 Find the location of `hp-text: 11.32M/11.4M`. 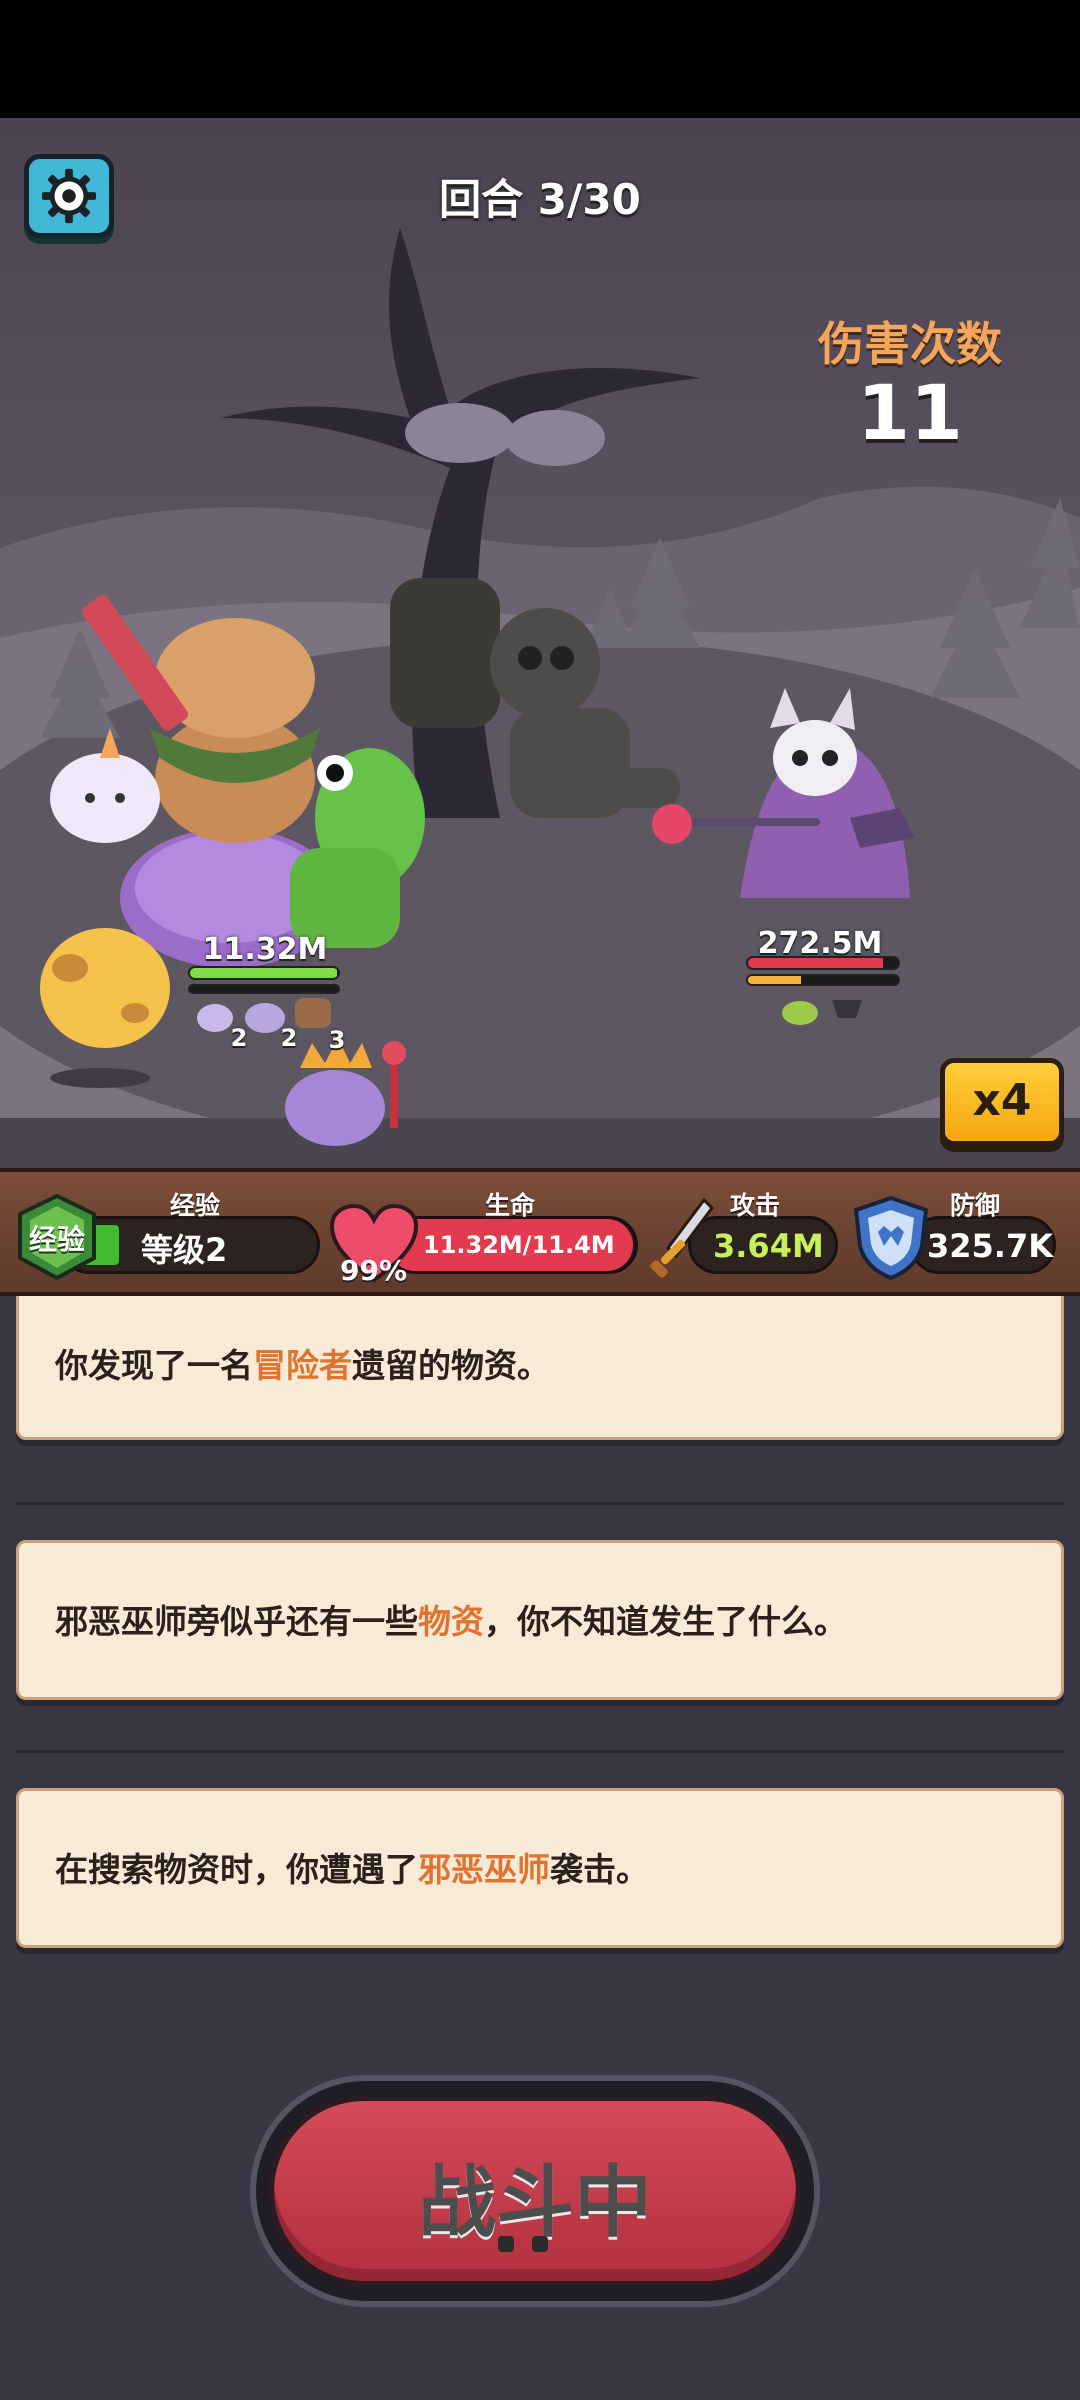

hp-text: 11.32M/11.4M is located at coordinates (519, 1245).